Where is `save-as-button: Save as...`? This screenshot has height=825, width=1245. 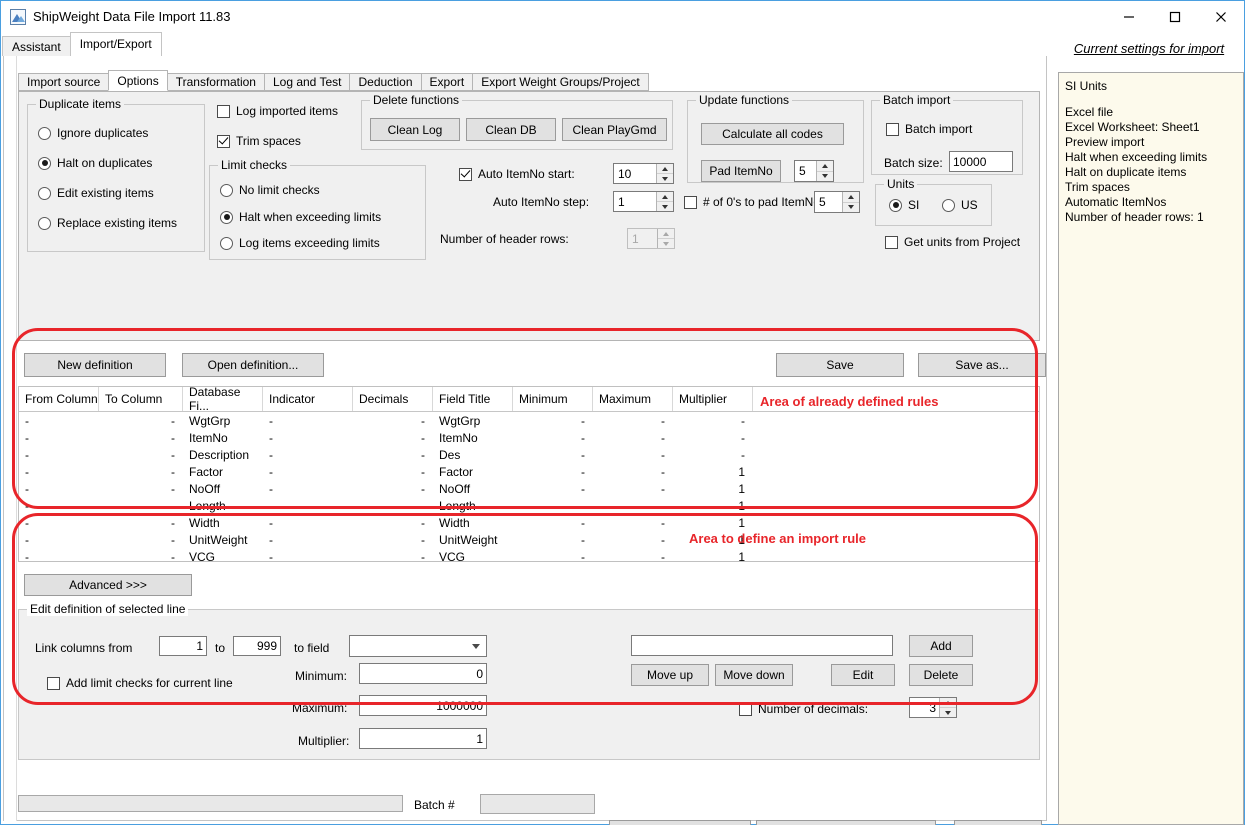 save-as-button: Save as... is located at coordinates (982, 365).